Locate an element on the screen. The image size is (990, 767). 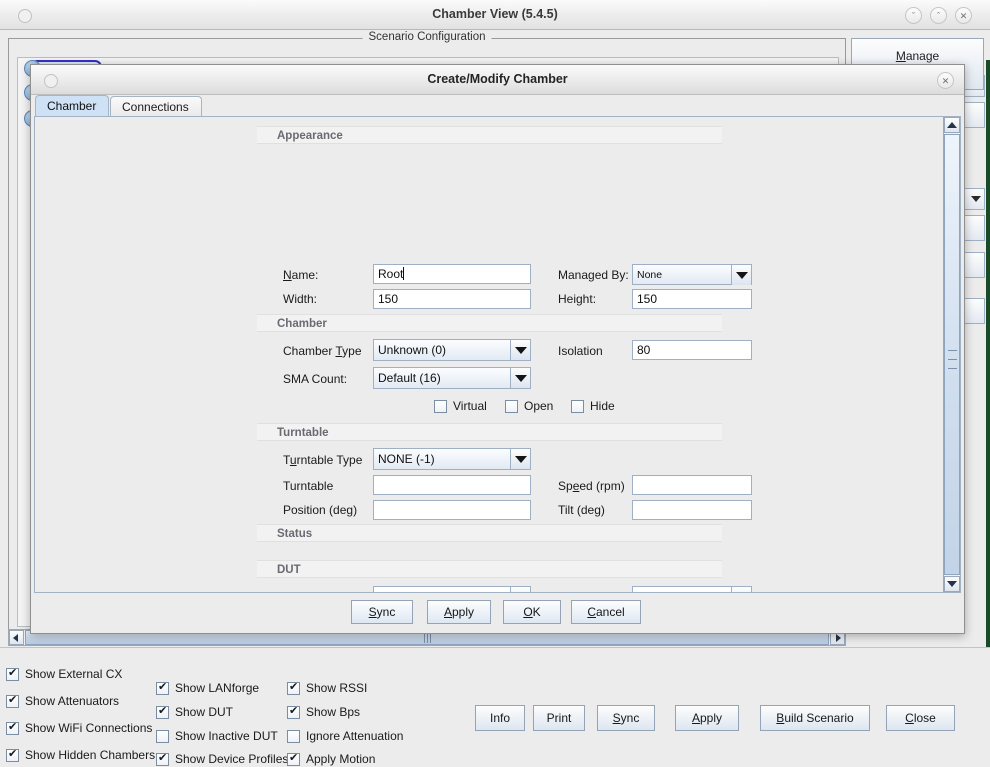
speed-rpm-input is located at coordinates (692, 485).